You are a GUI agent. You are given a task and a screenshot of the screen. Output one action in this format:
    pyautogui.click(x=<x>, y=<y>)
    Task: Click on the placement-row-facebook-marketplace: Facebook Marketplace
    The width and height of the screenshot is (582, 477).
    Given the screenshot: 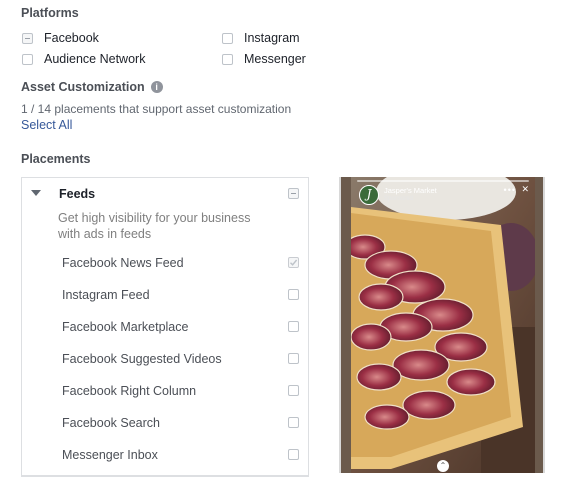 What is the action you would take?
    pyautogui.click(x=165, y=328)
    